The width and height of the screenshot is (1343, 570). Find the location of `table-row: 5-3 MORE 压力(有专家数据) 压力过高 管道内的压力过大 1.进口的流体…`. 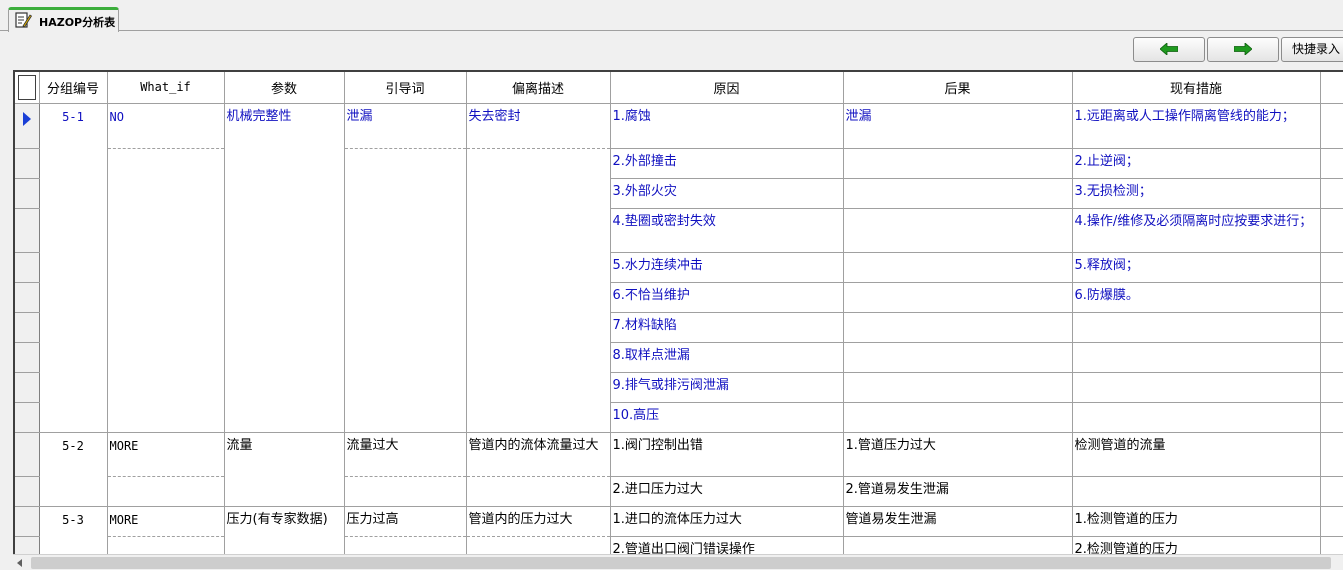

table-row: 5-3 MORE 压力(有专家数据) 压力过高 管道内的压力过大 1.进口的流体… is located at coordinates (679, 530).